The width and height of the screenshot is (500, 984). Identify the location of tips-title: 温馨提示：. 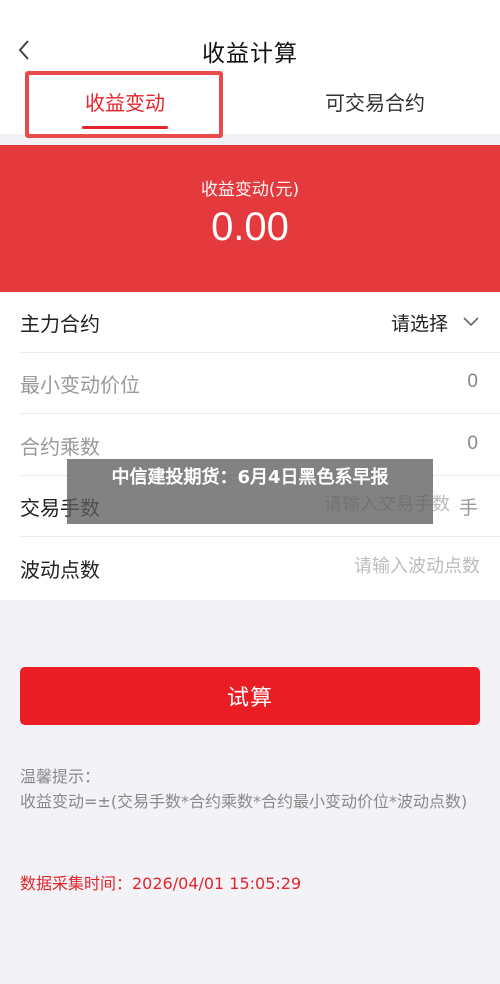
(60, 776).